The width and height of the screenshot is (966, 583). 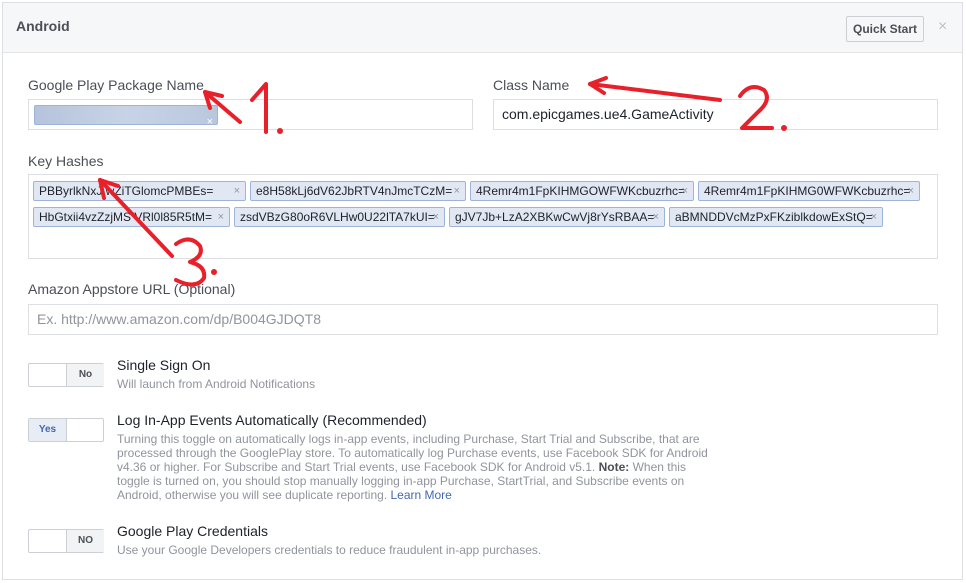 I want to click on log-events-toggle: Yes, so click(x=66, y=430).